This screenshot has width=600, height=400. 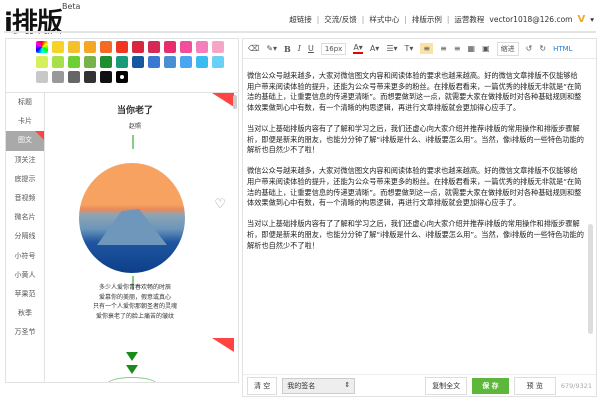 I want to click on align-center-icon: ≡, so click(x=443, y=48).